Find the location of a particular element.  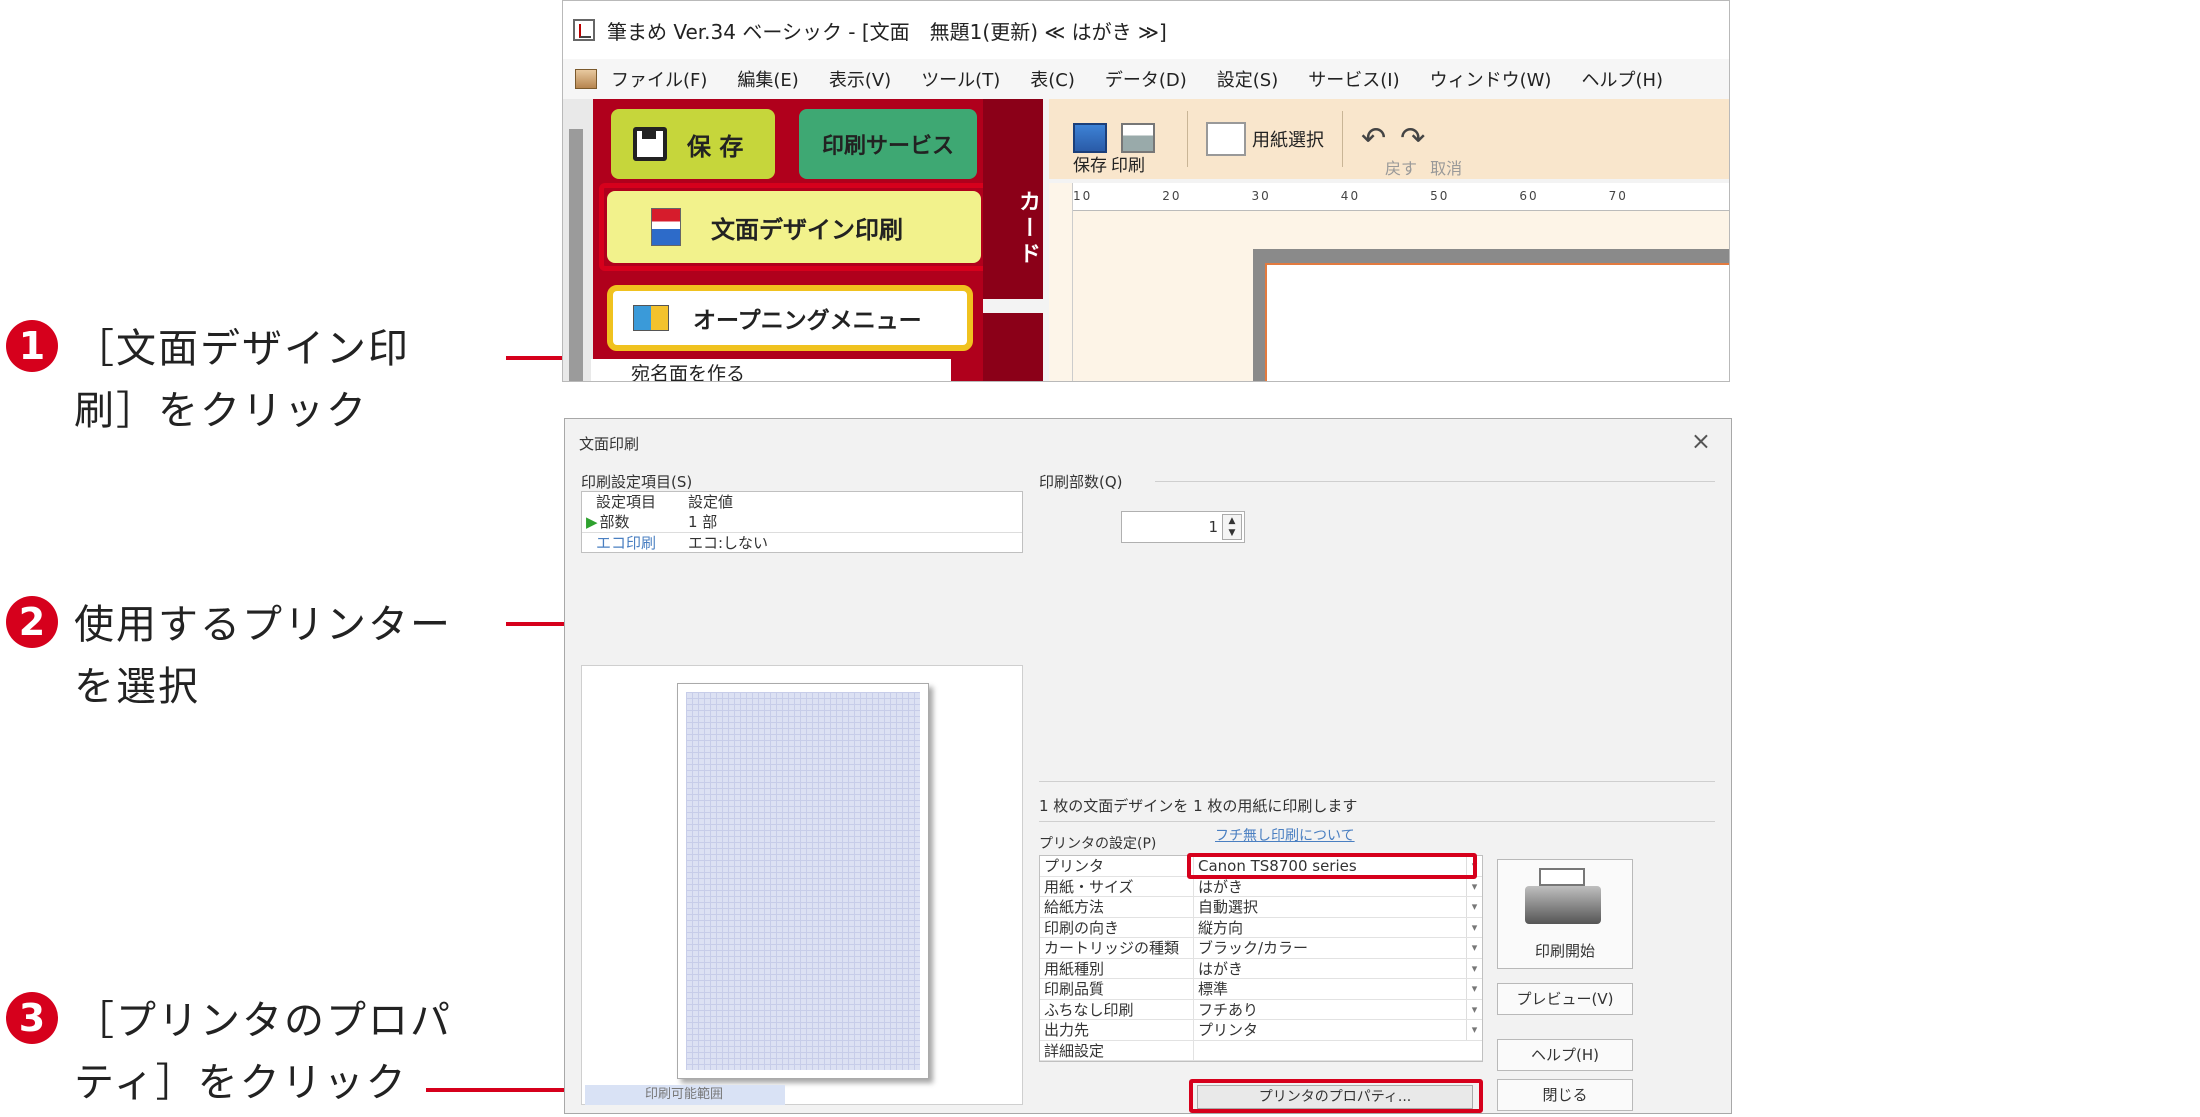

settings-row-copies: ▶ 部数 1 部 is located at coordinates (802, 522).